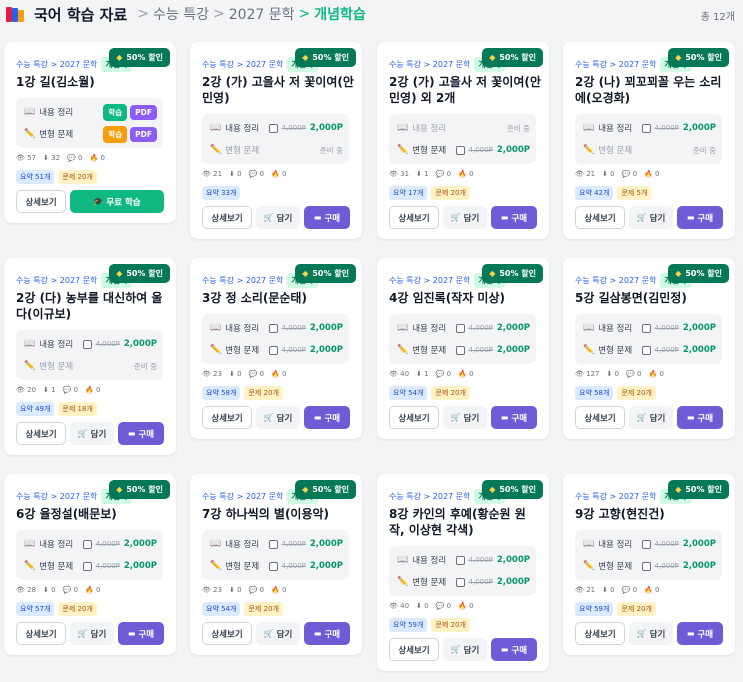 This screenshot has width=743, height=682. Describe the element at coordinates (89, 112) in the screenshot. I see `summary-option: 📖 내용 정리 학습 PDF` at that location.